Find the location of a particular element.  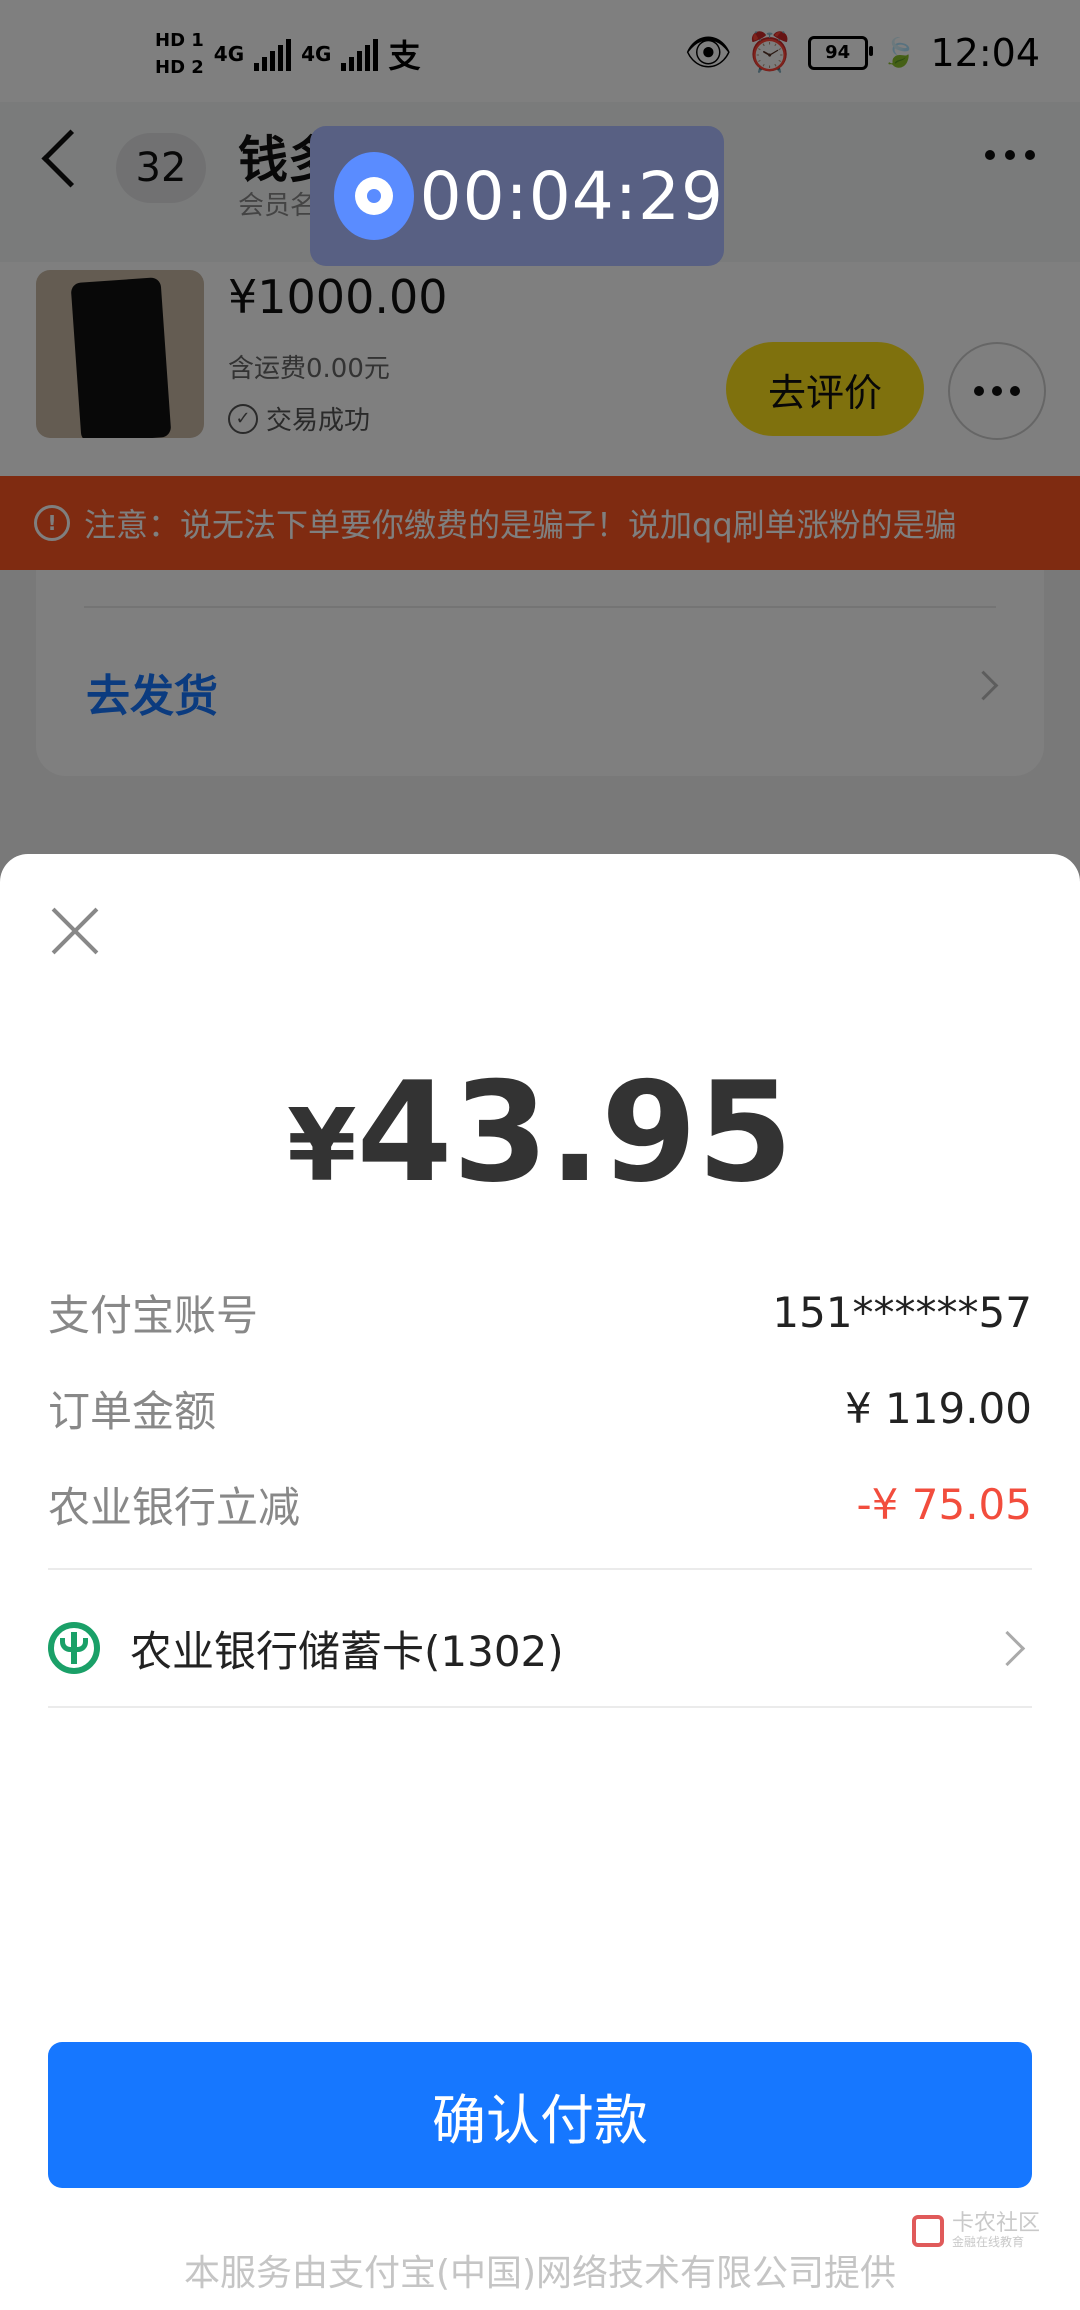

row-label: 支付宝账号 is located at coordinates (153, 1315).